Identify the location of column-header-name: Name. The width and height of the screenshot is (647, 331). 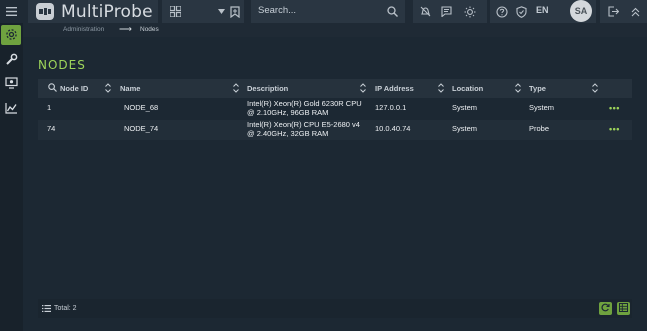
(130, 88).